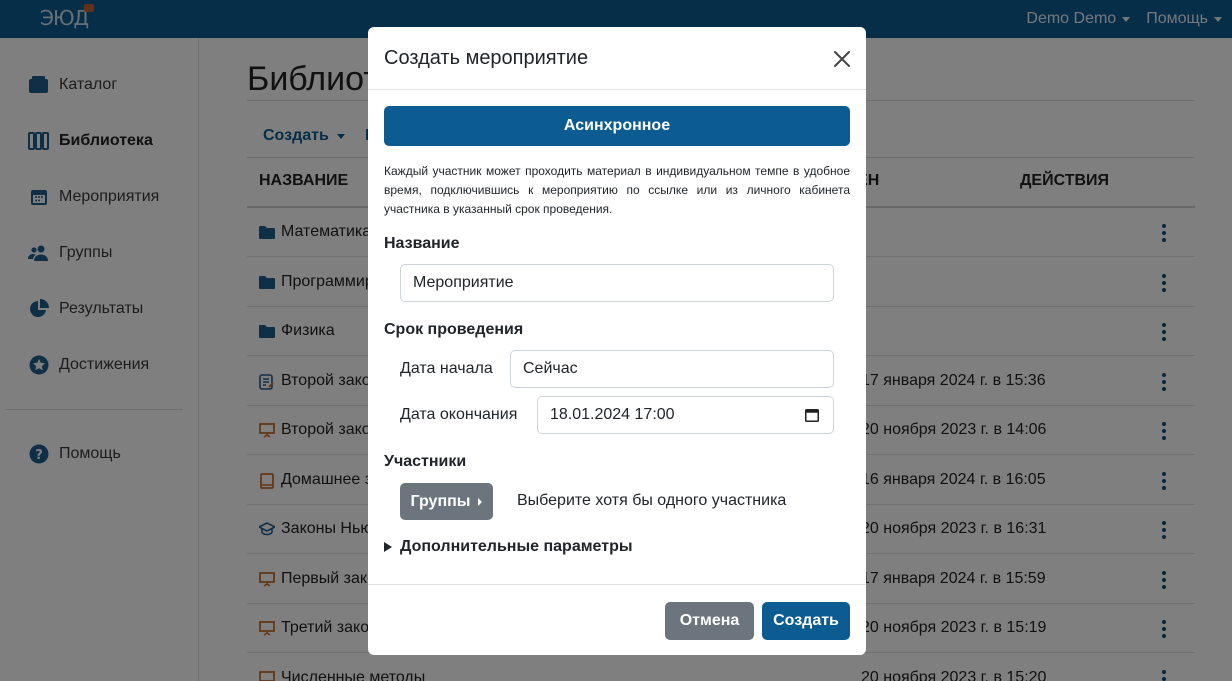 This screenshot has height=681, width=1232. I want to click on groups-button-label: Группы, so click(440, 501).